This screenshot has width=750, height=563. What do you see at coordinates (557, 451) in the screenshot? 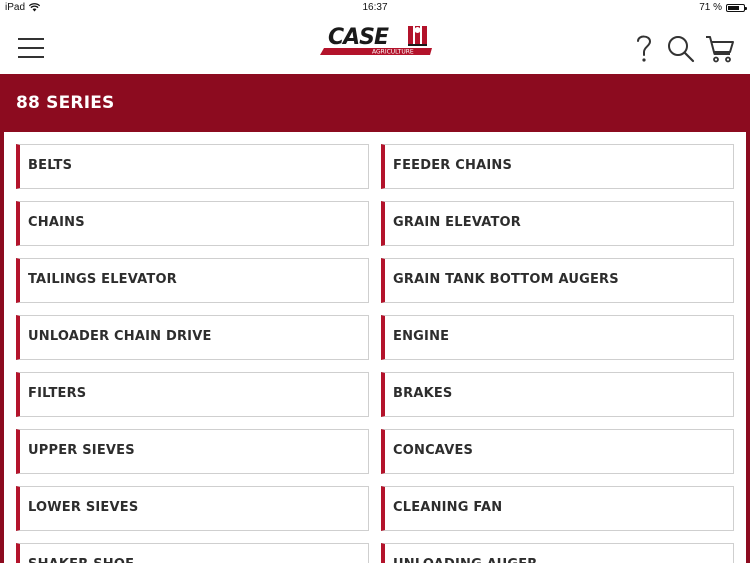
I see `category-item: CONCAVES` at bounding box center [557, 451].